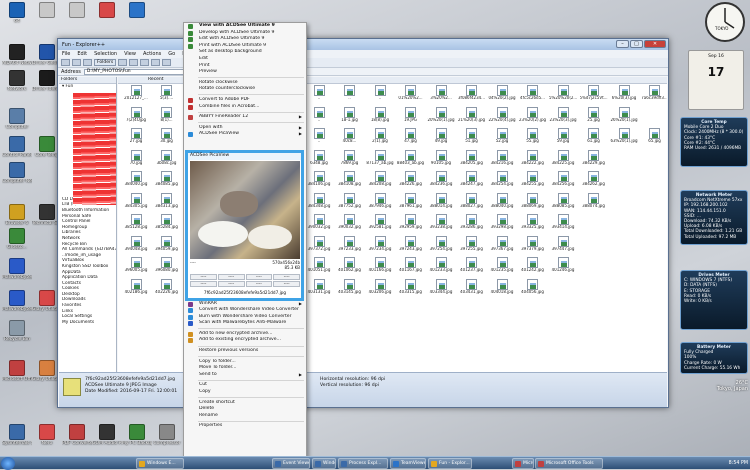 Image resolution: width=750 pixels, height=470 pixels. Describe the element at coordinates (134, 62) in the screenshot. I see `paste-icon` at that location.